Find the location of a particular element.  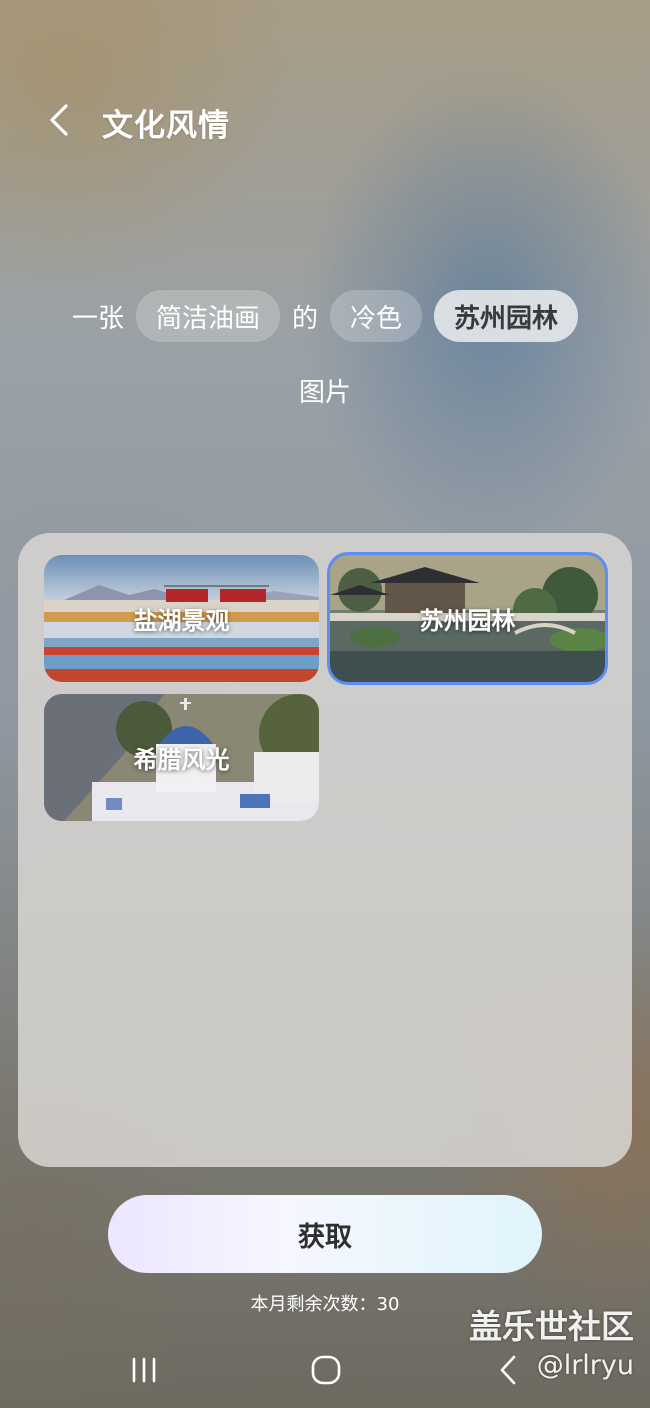

theme-card-salt-lake: 盐湖景观 is located at coordinates (181, 618).